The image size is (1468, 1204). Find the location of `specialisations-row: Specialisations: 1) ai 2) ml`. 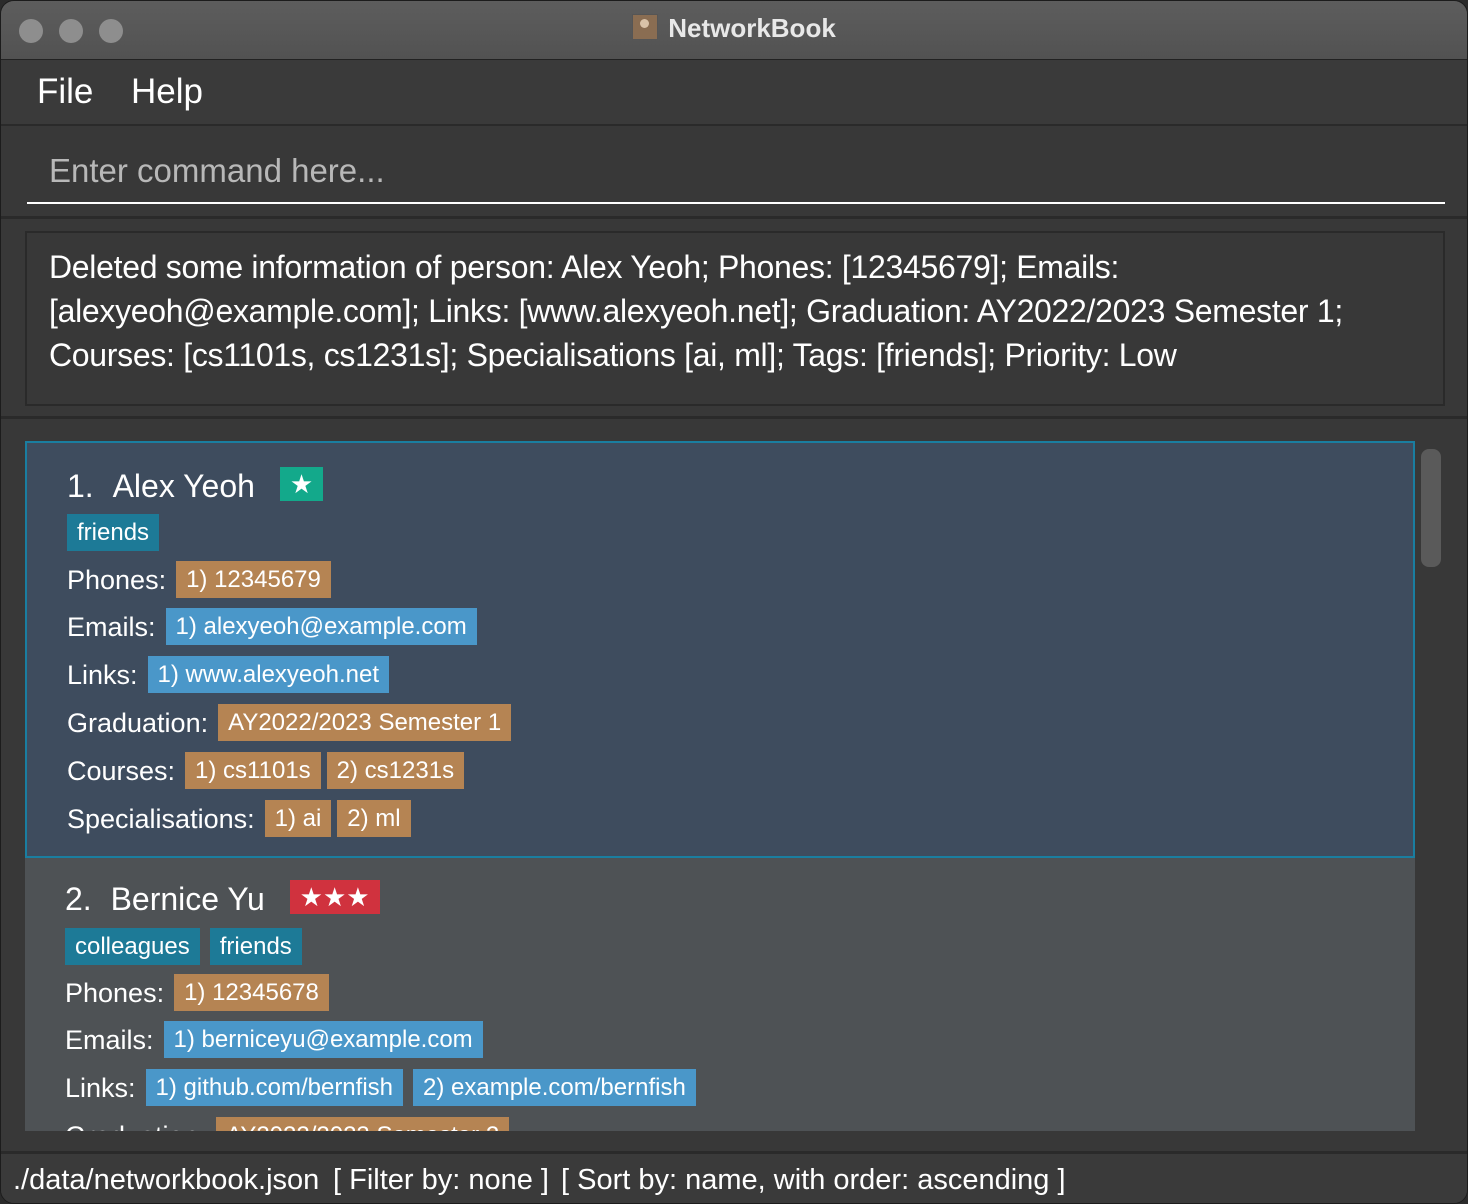

specialisations-row: Specialisations: 1) ai 2) ml is located at coordinates (242, 819).